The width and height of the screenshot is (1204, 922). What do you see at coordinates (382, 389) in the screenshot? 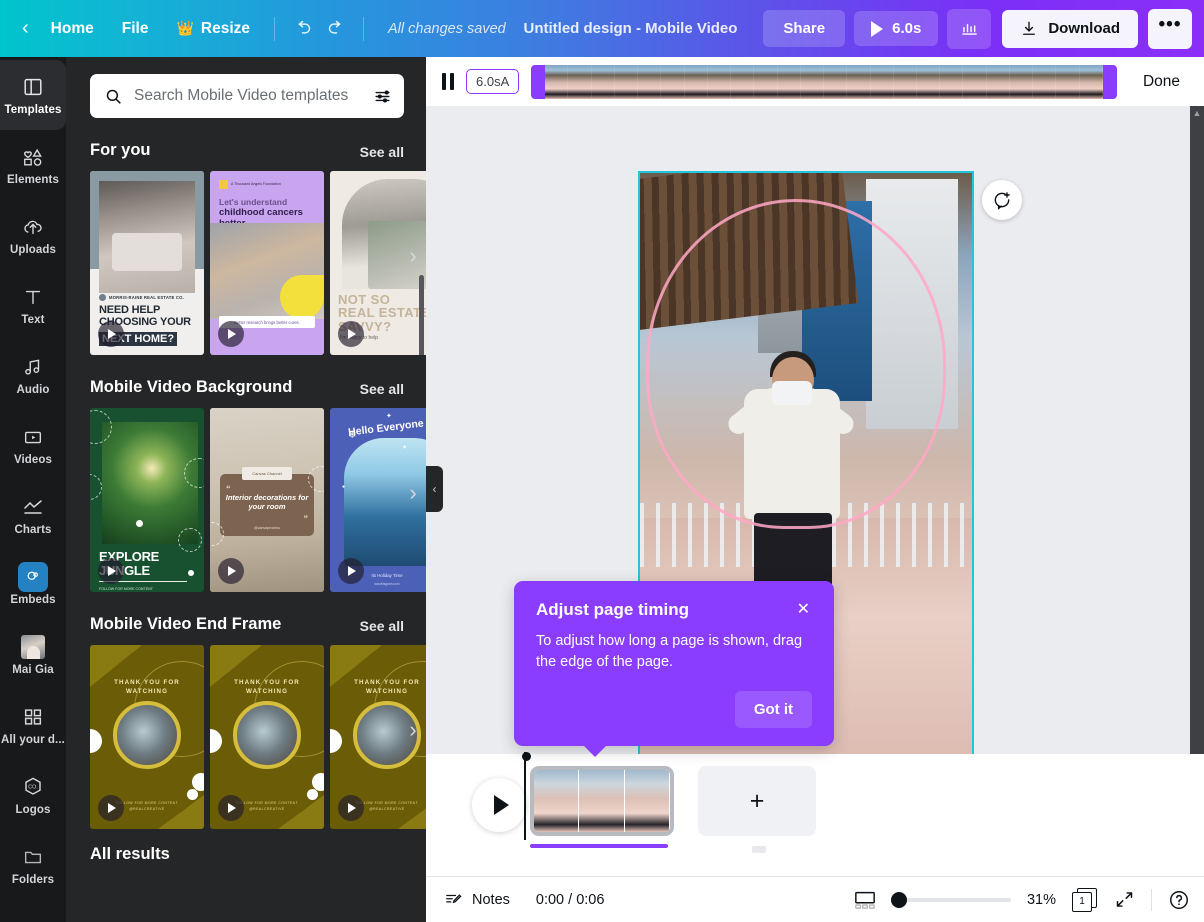
I see `see-all-link-background: See all` at bounding box center [382, 389].